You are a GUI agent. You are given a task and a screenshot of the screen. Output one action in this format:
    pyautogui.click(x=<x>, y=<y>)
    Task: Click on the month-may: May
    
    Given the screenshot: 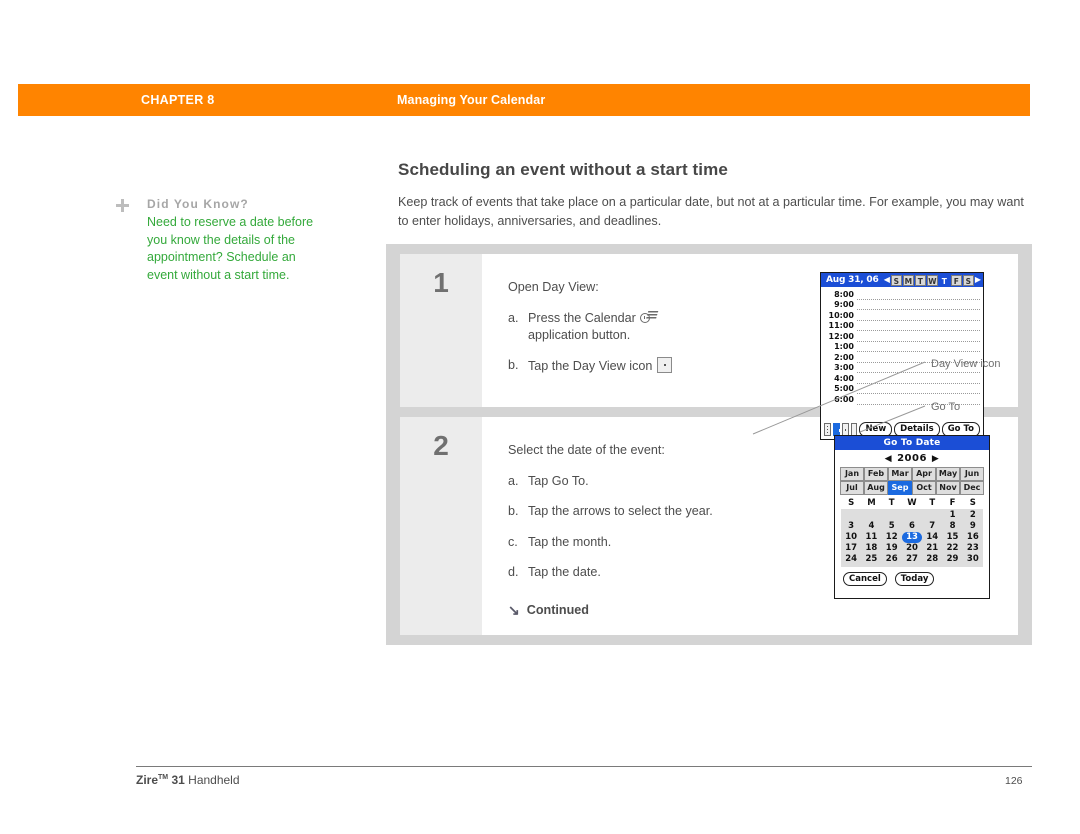 What is the action you would take?
    pyautogui.click(x=948, y=473)
    